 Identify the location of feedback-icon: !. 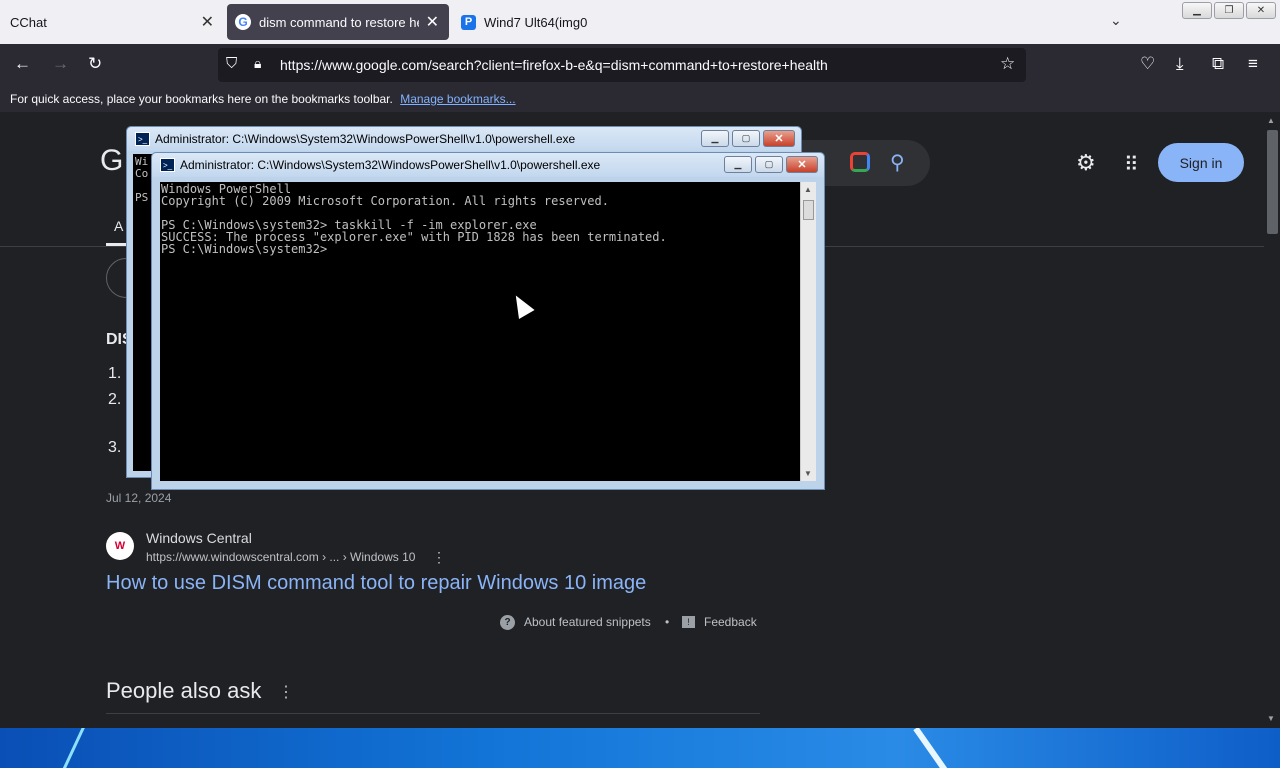
(688, 622).